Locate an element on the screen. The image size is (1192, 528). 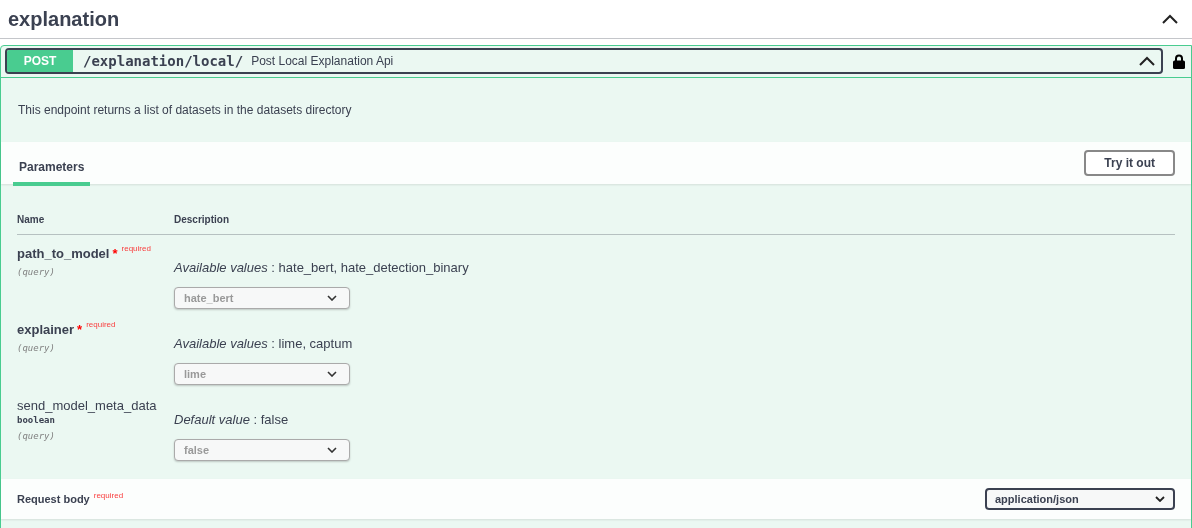
endpoint-description: This endpoint returns a list of datasets in the datasets directory is located at coordinates (185, 110).